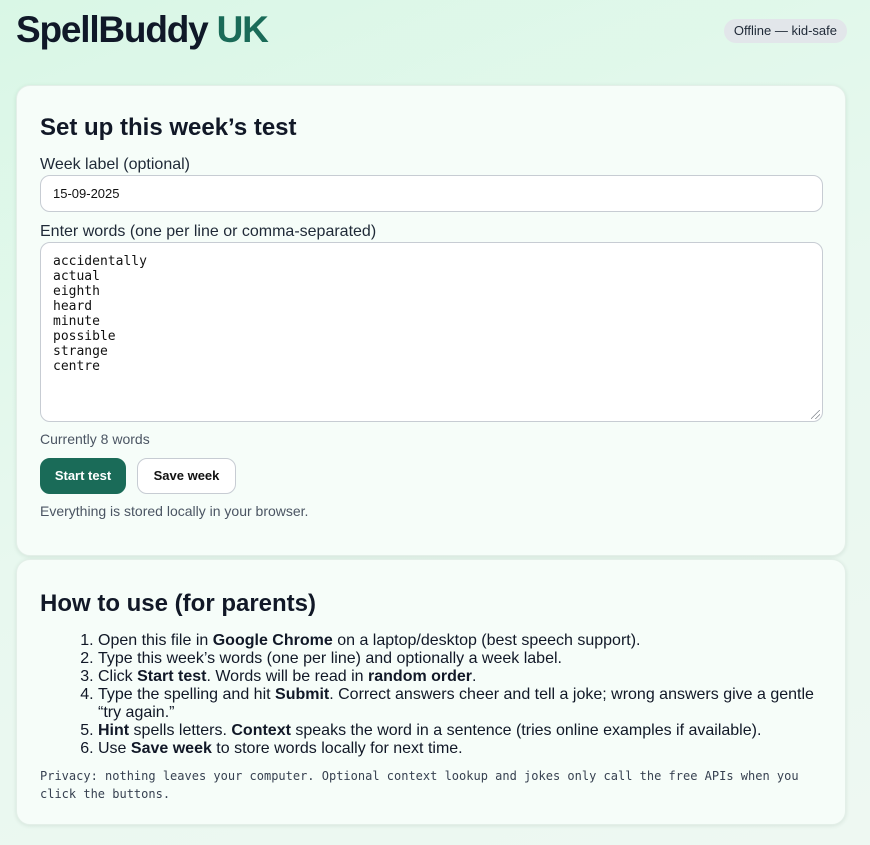 The image size is (870, 845). What do you see at coordinates (187, 694) in the screenshot?
I see `step-text: Type the spelling and hit` at bounding box center [187, 694].